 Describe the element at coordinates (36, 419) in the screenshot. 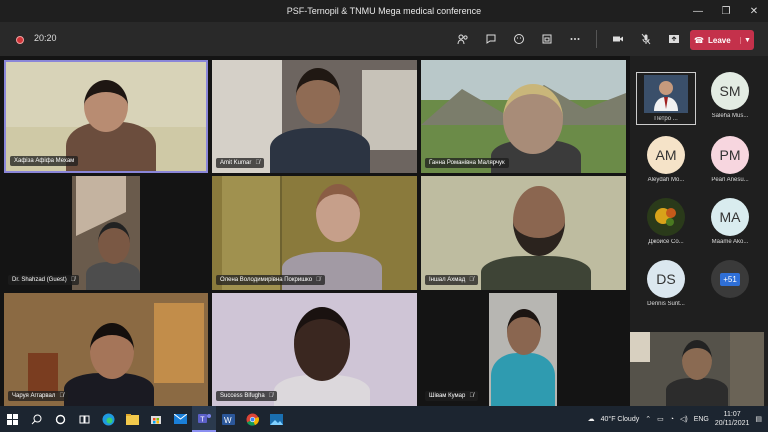

I see `search-icon` at that location.